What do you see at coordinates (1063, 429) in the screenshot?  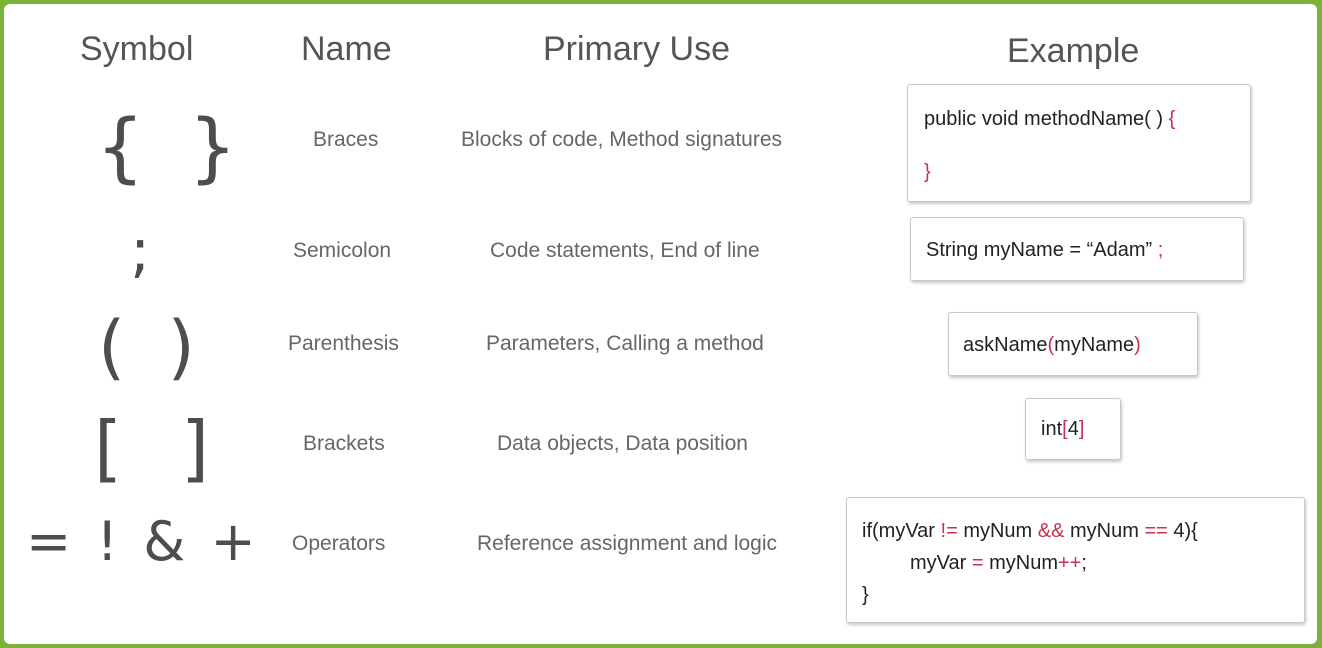 I see `example-brackets: int[4]` at bounding box center [1063, 429].